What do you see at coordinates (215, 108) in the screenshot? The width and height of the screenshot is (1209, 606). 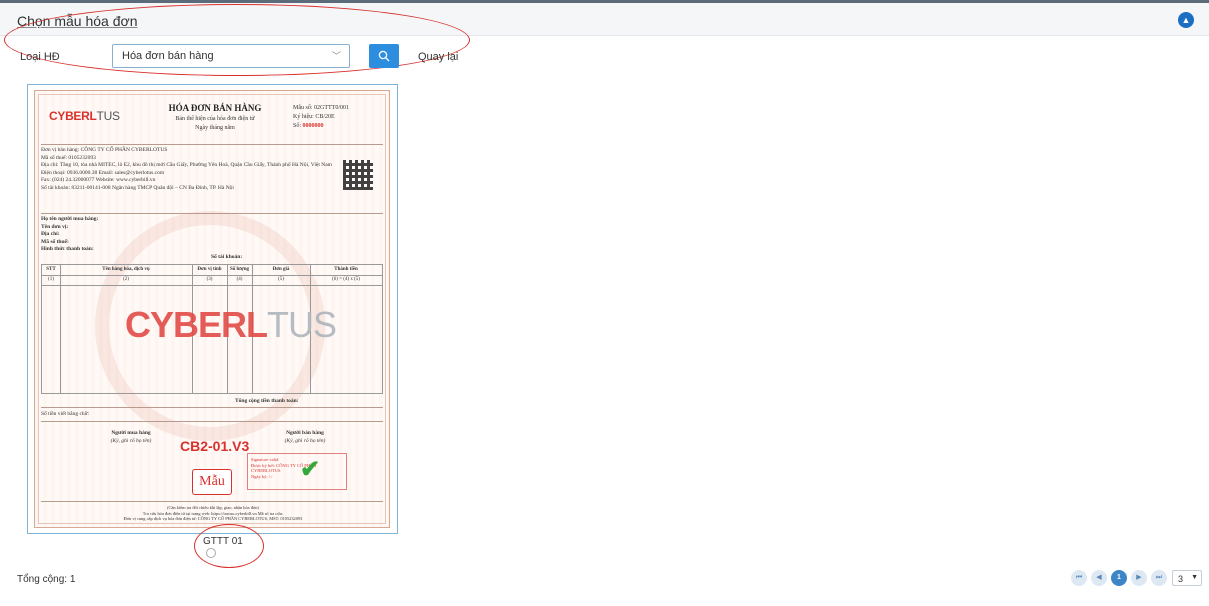 I see `invoice-title: HÓA ĐƠN BÁN HÀNG` at bounding box center [215, 108].